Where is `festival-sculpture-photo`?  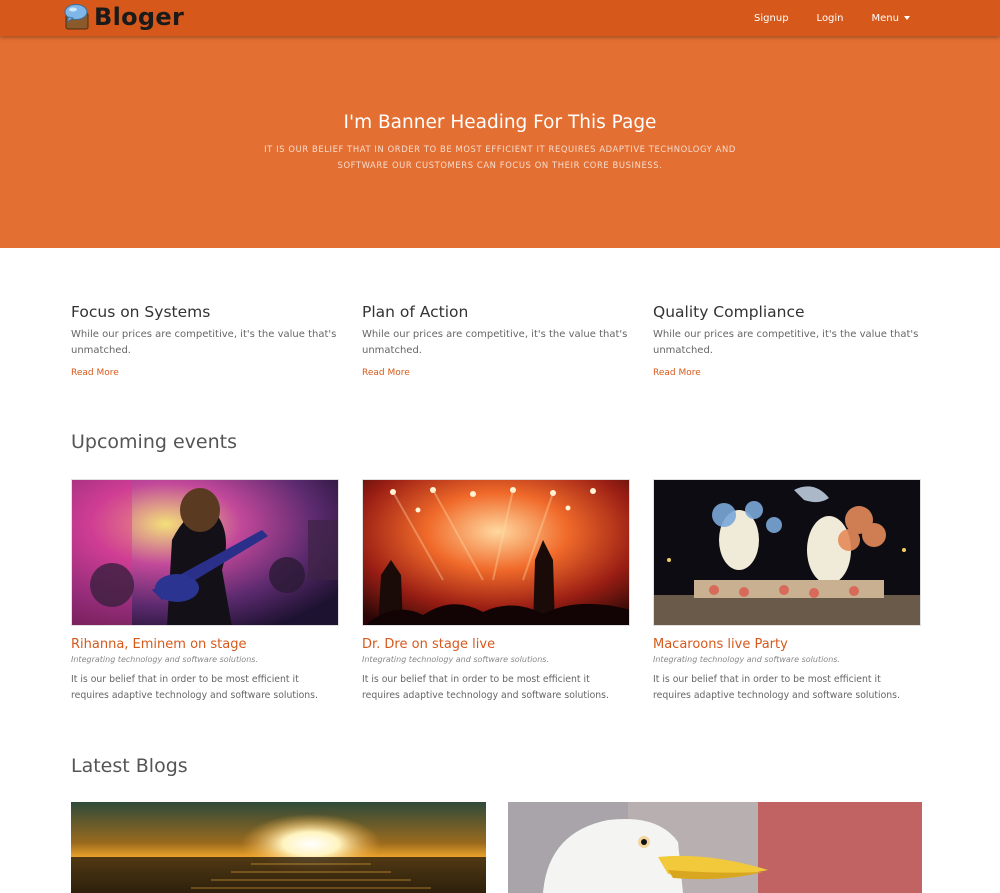 festival-sculpture-photo is located at coordinates (787, 552).